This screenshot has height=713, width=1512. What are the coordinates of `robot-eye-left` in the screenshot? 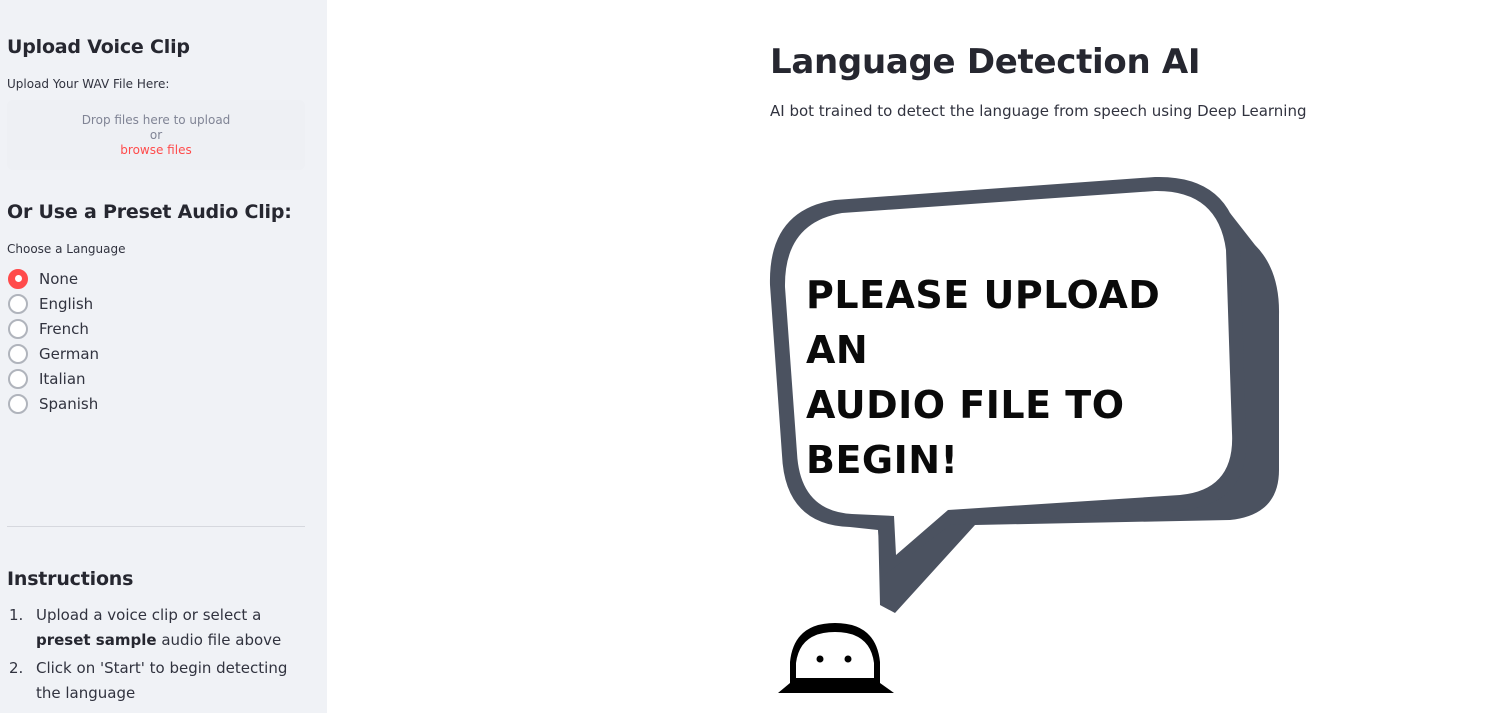 It's located at (820, 659).